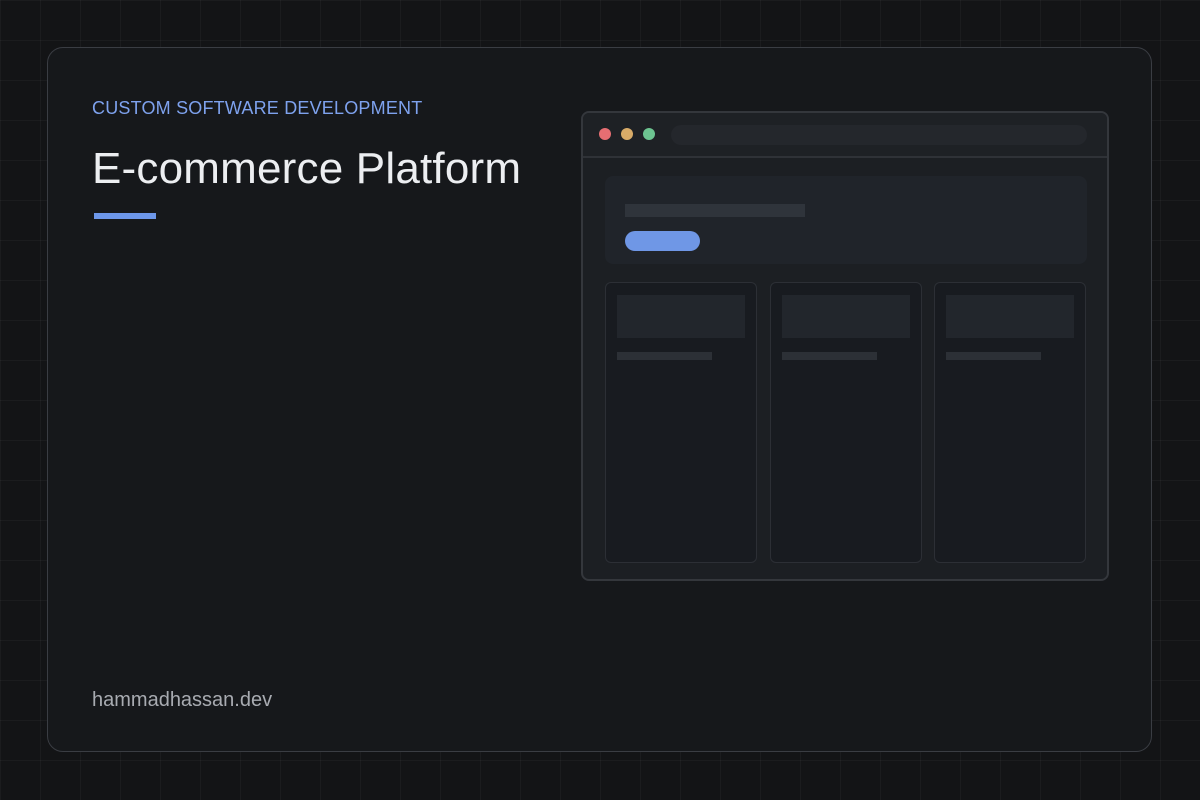 The image size is (1200, 800). I want to click on close-dot-icon, so click(605, 134).